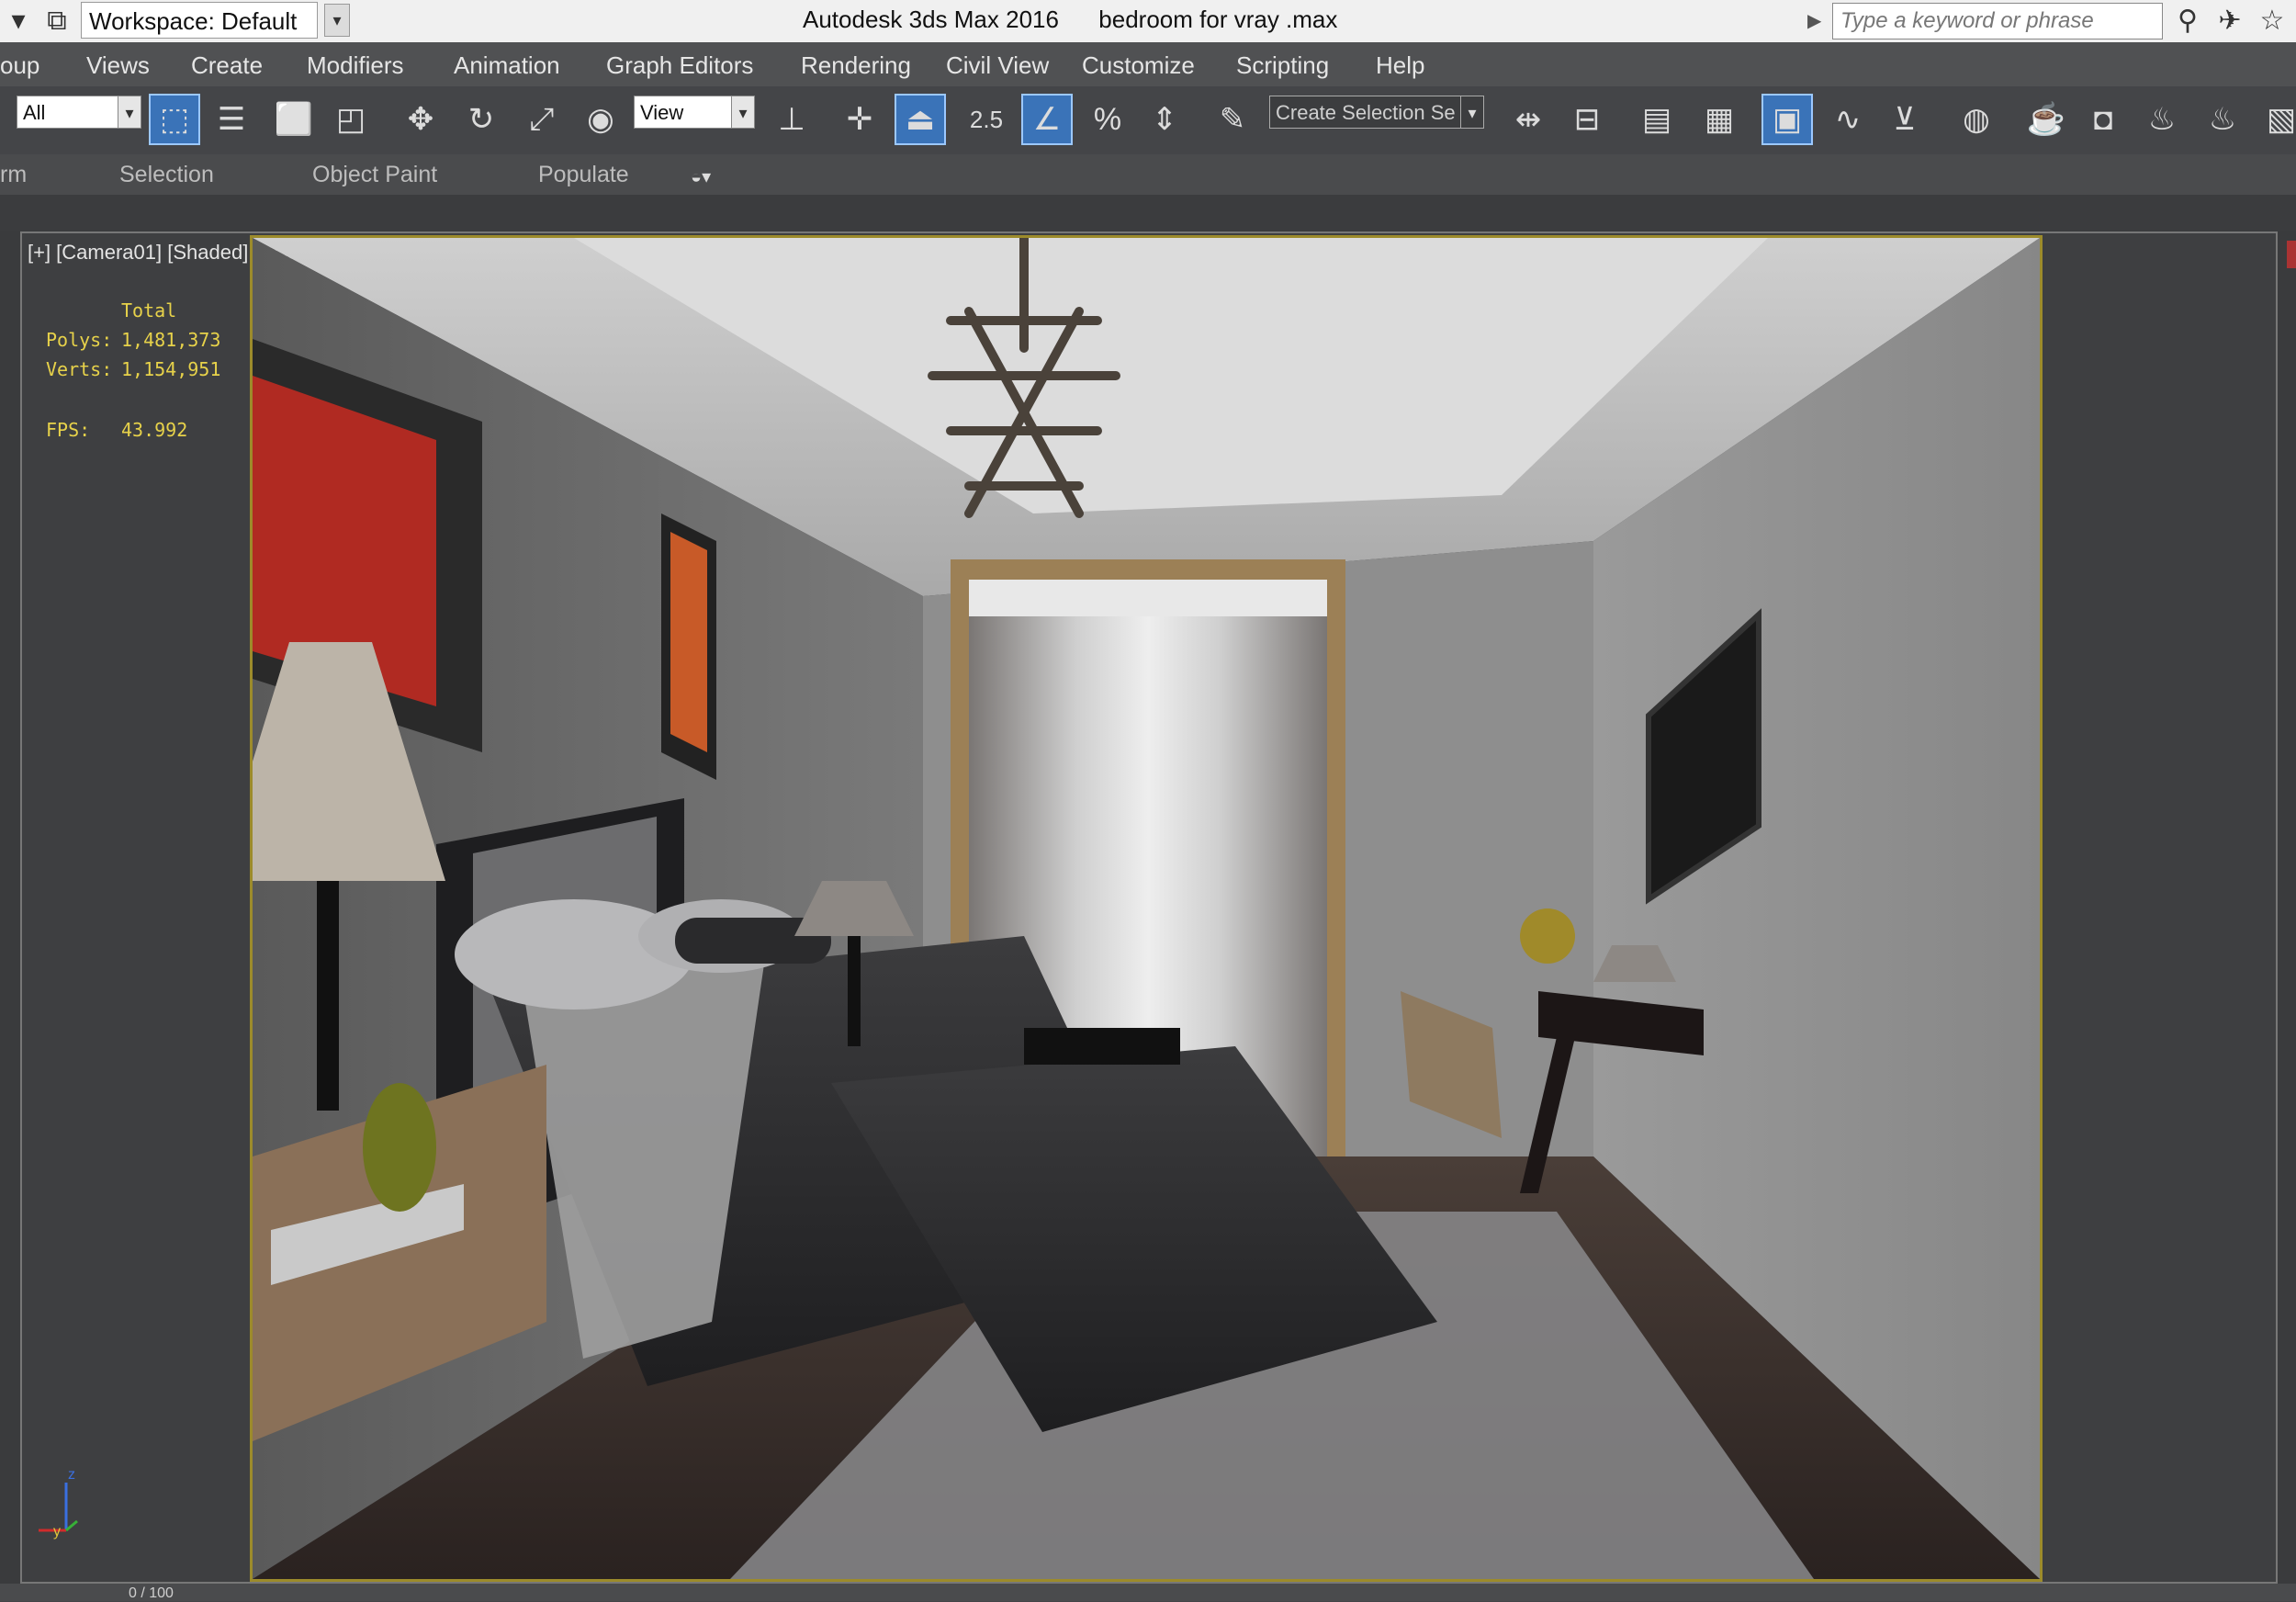 The height and width of the screenshot is (1602, 2296). What do you see at coordinates (2162, 119) in the screenshot?
I see `render-production-icon: ♨` at bounding box center [2162, 119].